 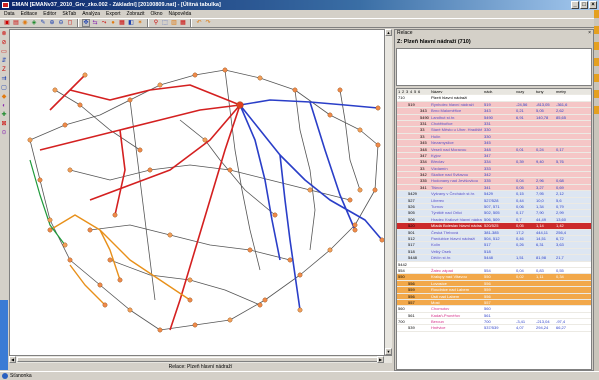 What do you see at coordinates (179, 14) in the screenshot?
I see `menu-item-8: Nápověda` at bounding box center [179, 14].